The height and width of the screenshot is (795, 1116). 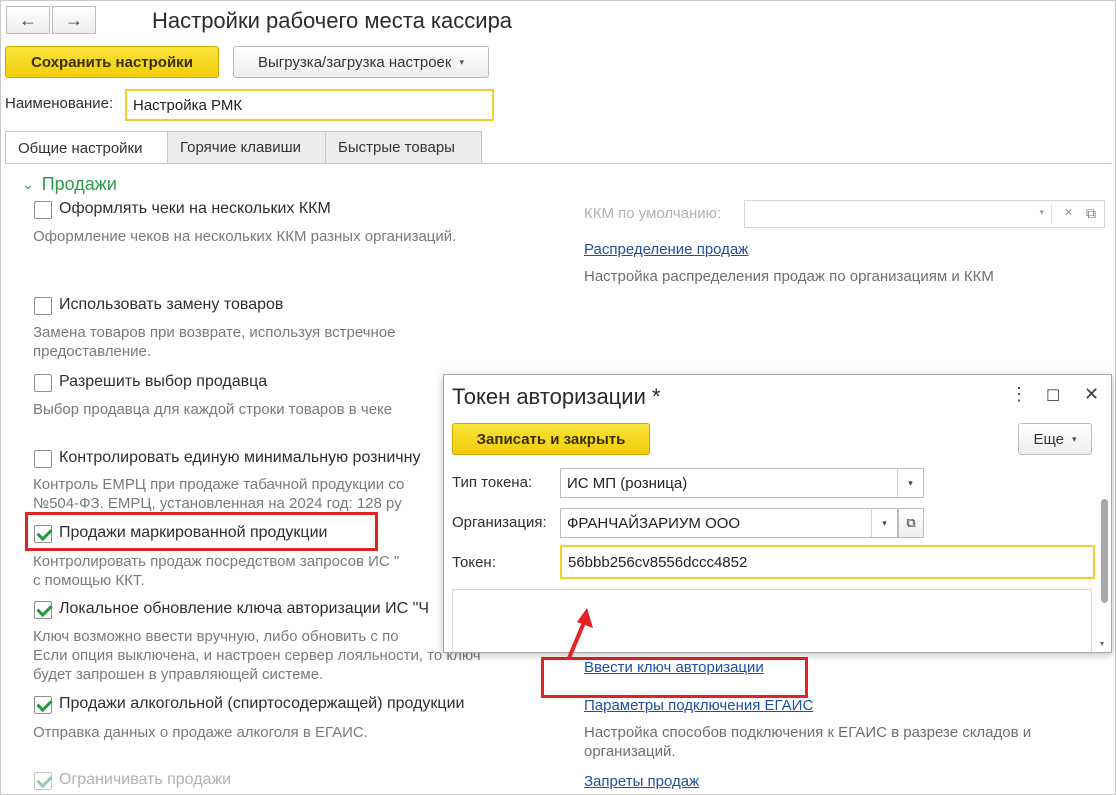 I want to click on token-type-label: Тип токена:, so click(x=492, y=482).